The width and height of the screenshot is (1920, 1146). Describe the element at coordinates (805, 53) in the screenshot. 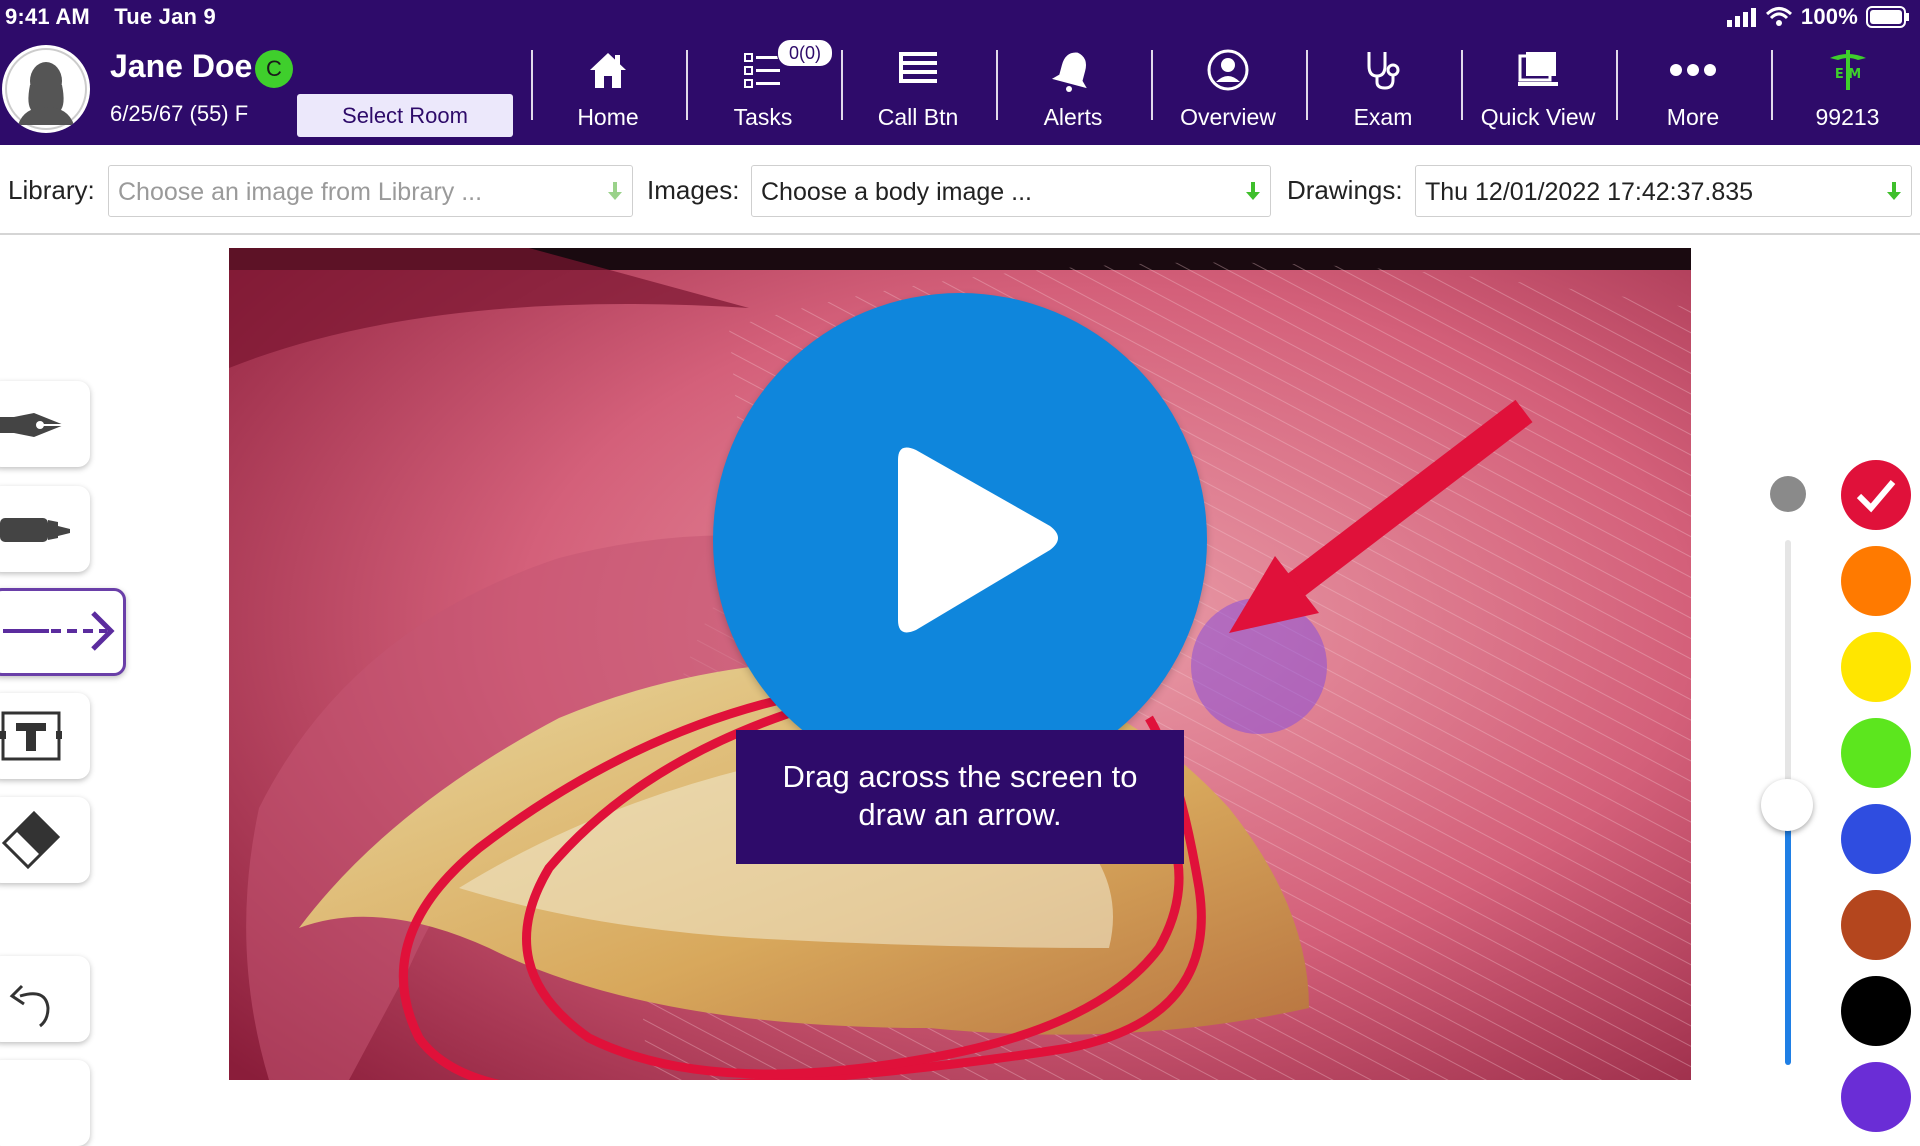

I see `tasks-count-badge: 0(0)` at that location.